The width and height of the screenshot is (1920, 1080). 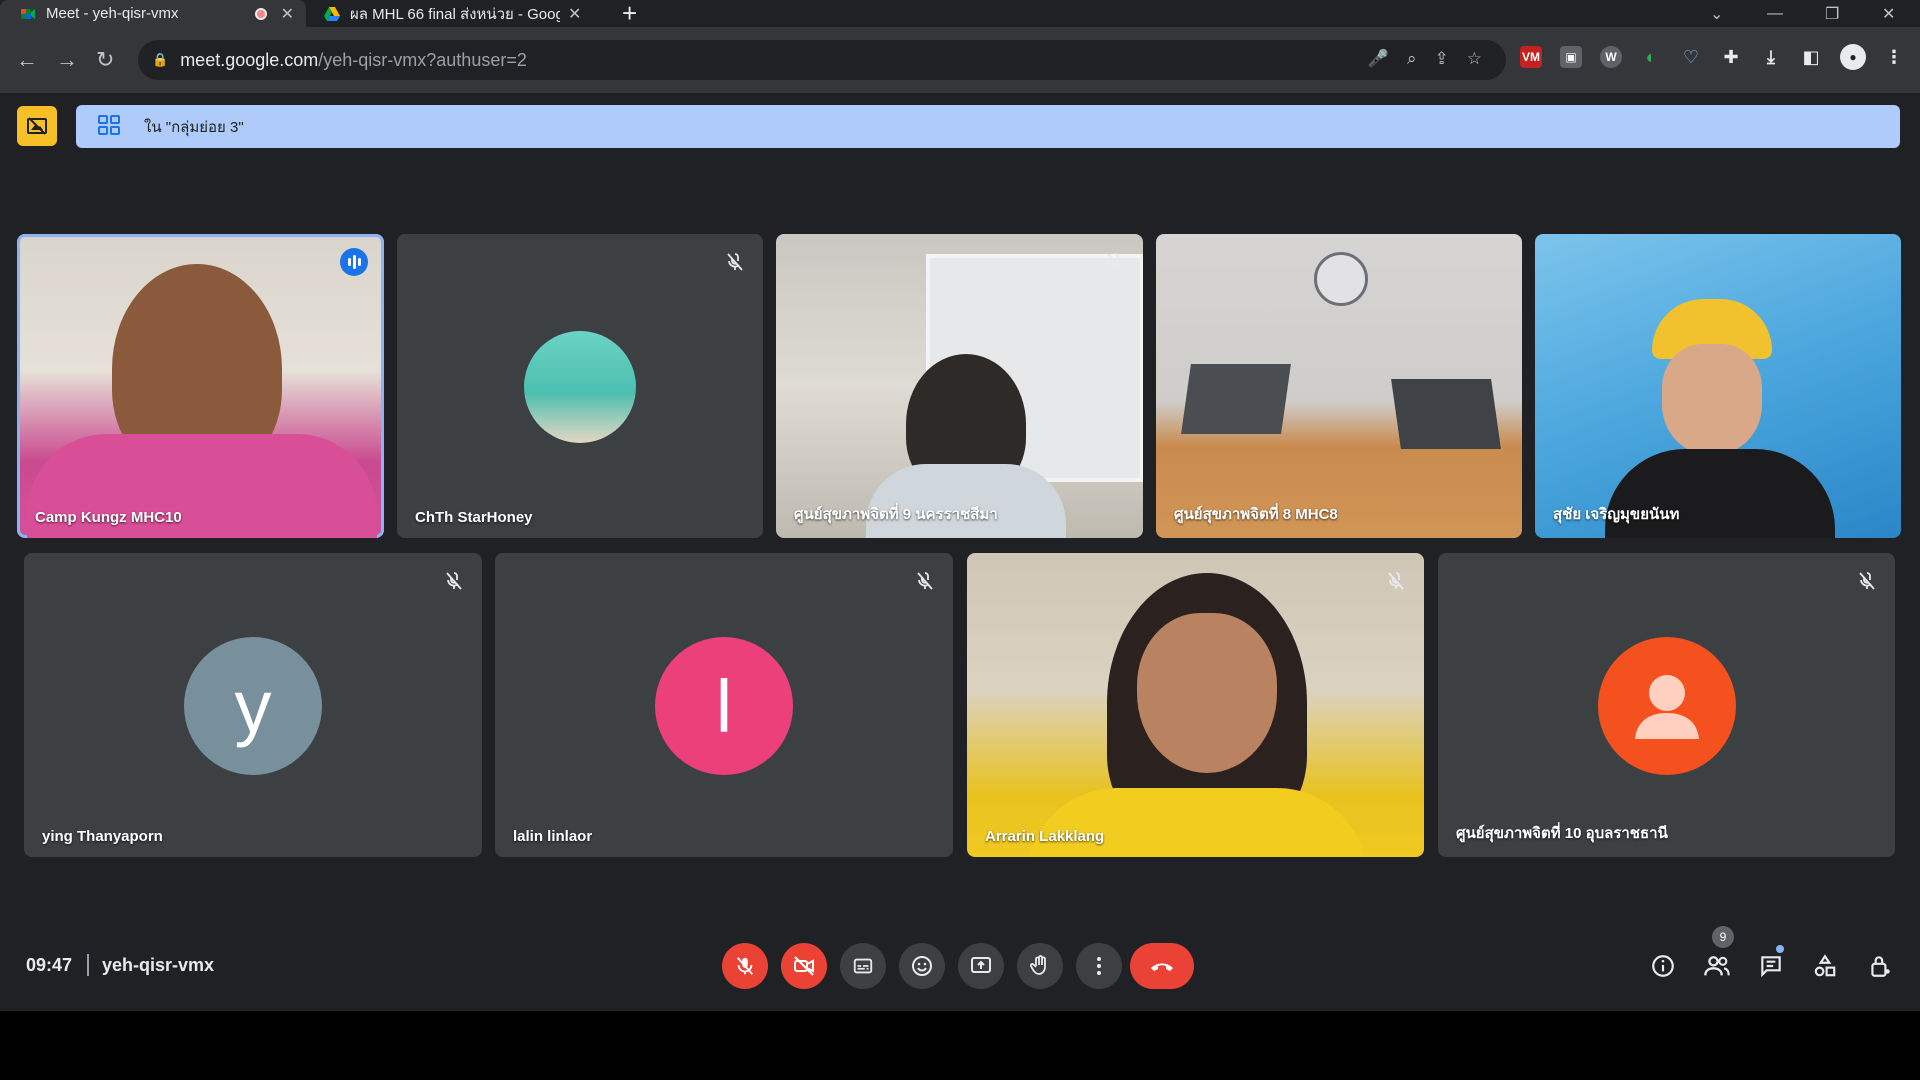 I want to click on lock-icon: 🔒, so click(x=160, y=60).